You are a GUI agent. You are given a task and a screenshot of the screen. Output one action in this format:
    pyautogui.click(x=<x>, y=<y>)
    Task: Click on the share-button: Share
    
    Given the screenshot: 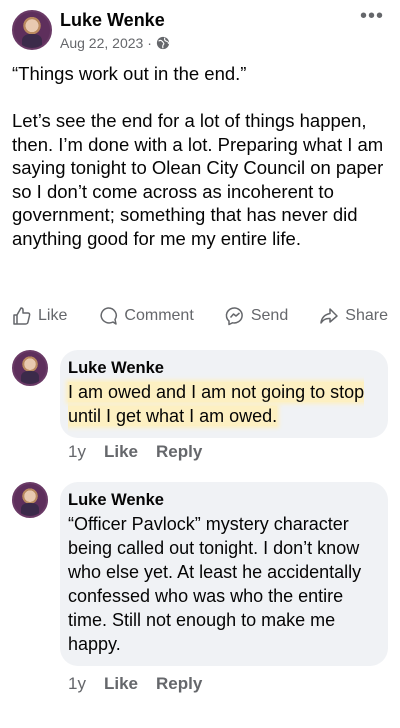 What is the action you would take?
    pyautogui.click(x=353, y=316)
    